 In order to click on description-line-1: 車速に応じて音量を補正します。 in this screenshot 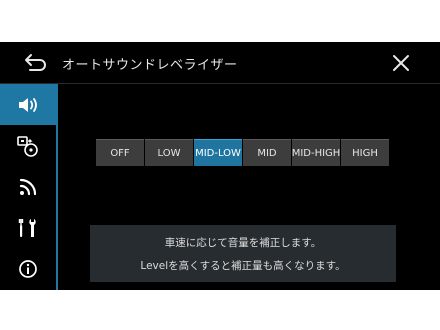, I will do `click(243, 242)`.